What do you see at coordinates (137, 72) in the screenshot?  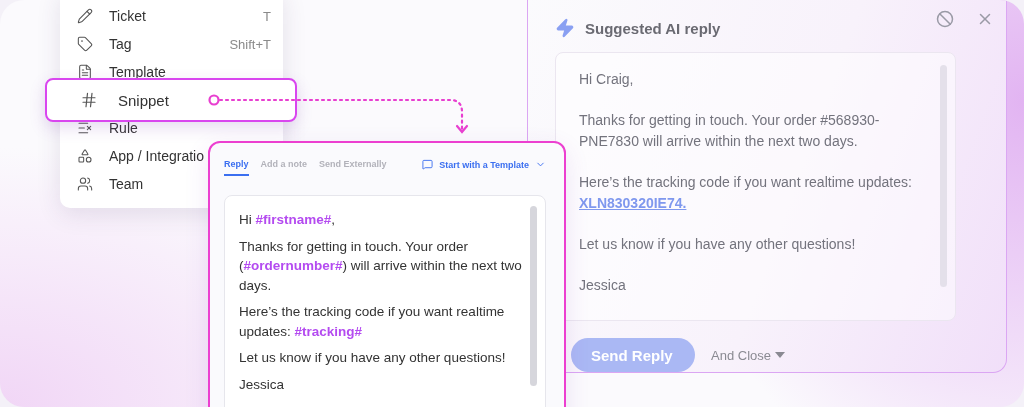 I see `menu-item-label: Template` at bounding box center [137, 72].